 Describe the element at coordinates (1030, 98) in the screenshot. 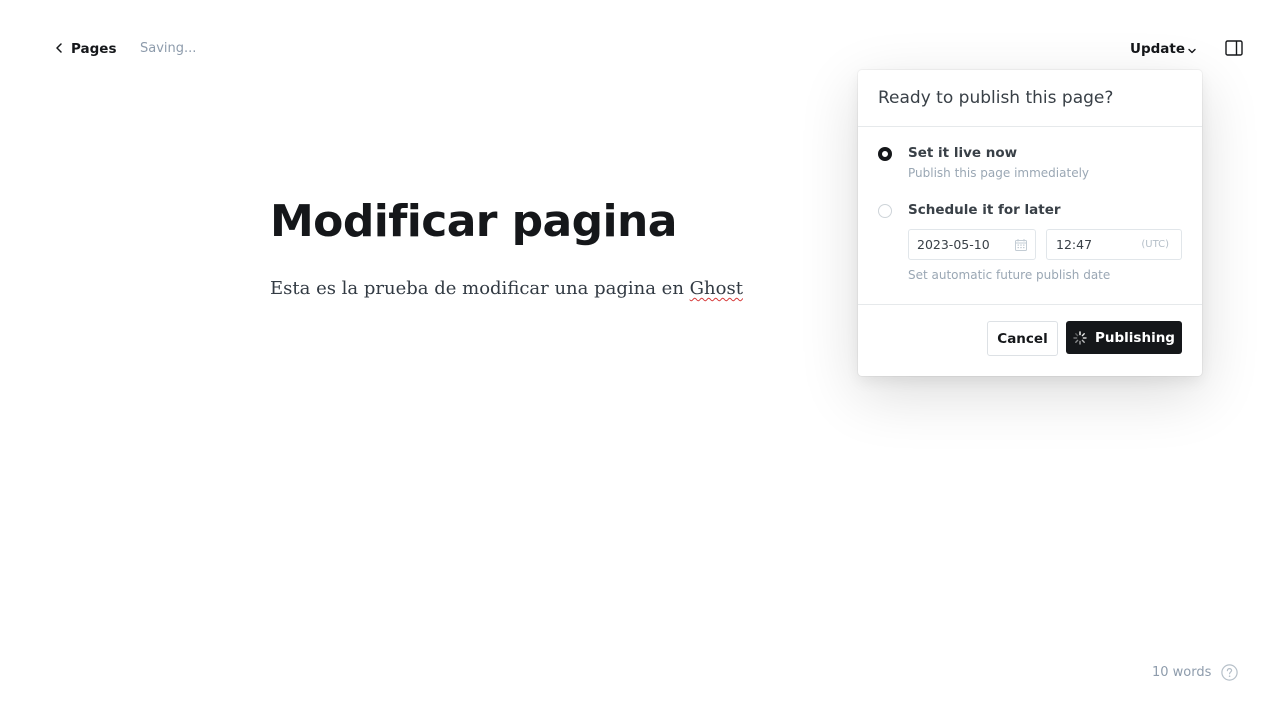

I see `publish-dropdown-heading: Ready to publish this page?` at that location.